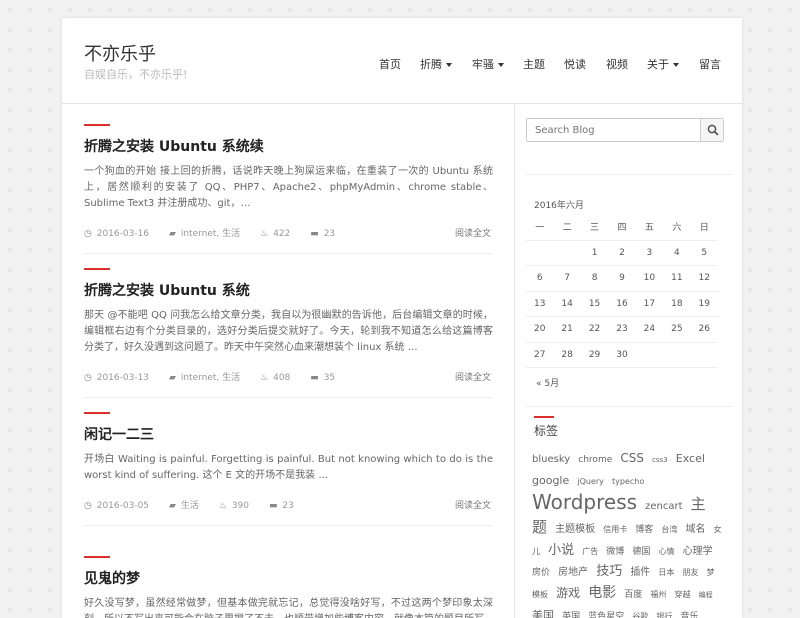 The image size is (800, 618). What do you see at coordinates (584, 502) in the screenshot?
I see `tag-link: Wordpress` at bounding box center [584, 502].